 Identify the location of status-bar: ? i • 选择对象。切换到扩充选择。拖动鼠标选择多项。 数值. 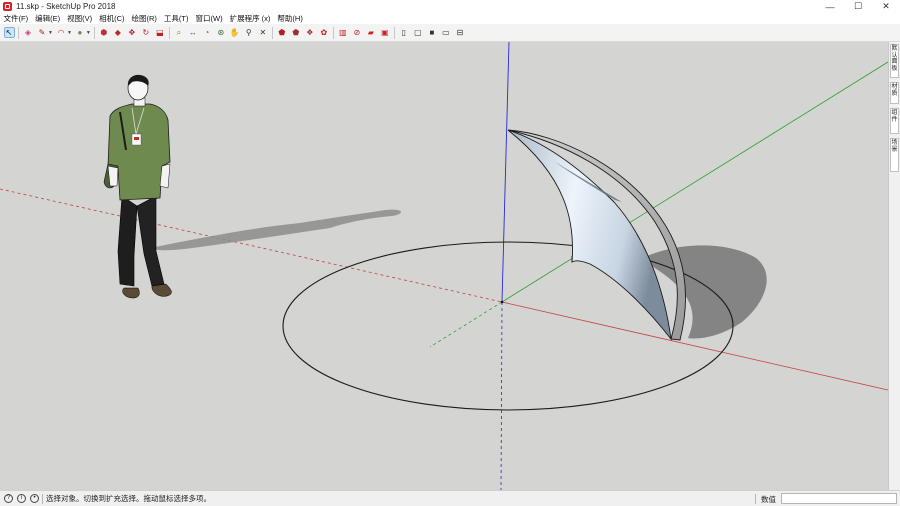
(450, 498).